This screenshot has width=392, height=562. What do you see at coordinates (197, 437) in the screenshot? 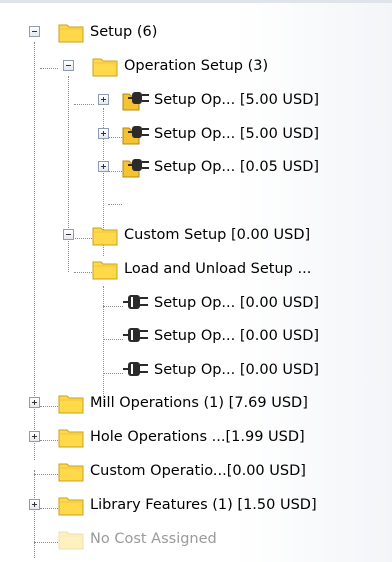
I see `tree-item-label: Hole Operations ...[1.99 USD]` at bounding box center [197, 437].